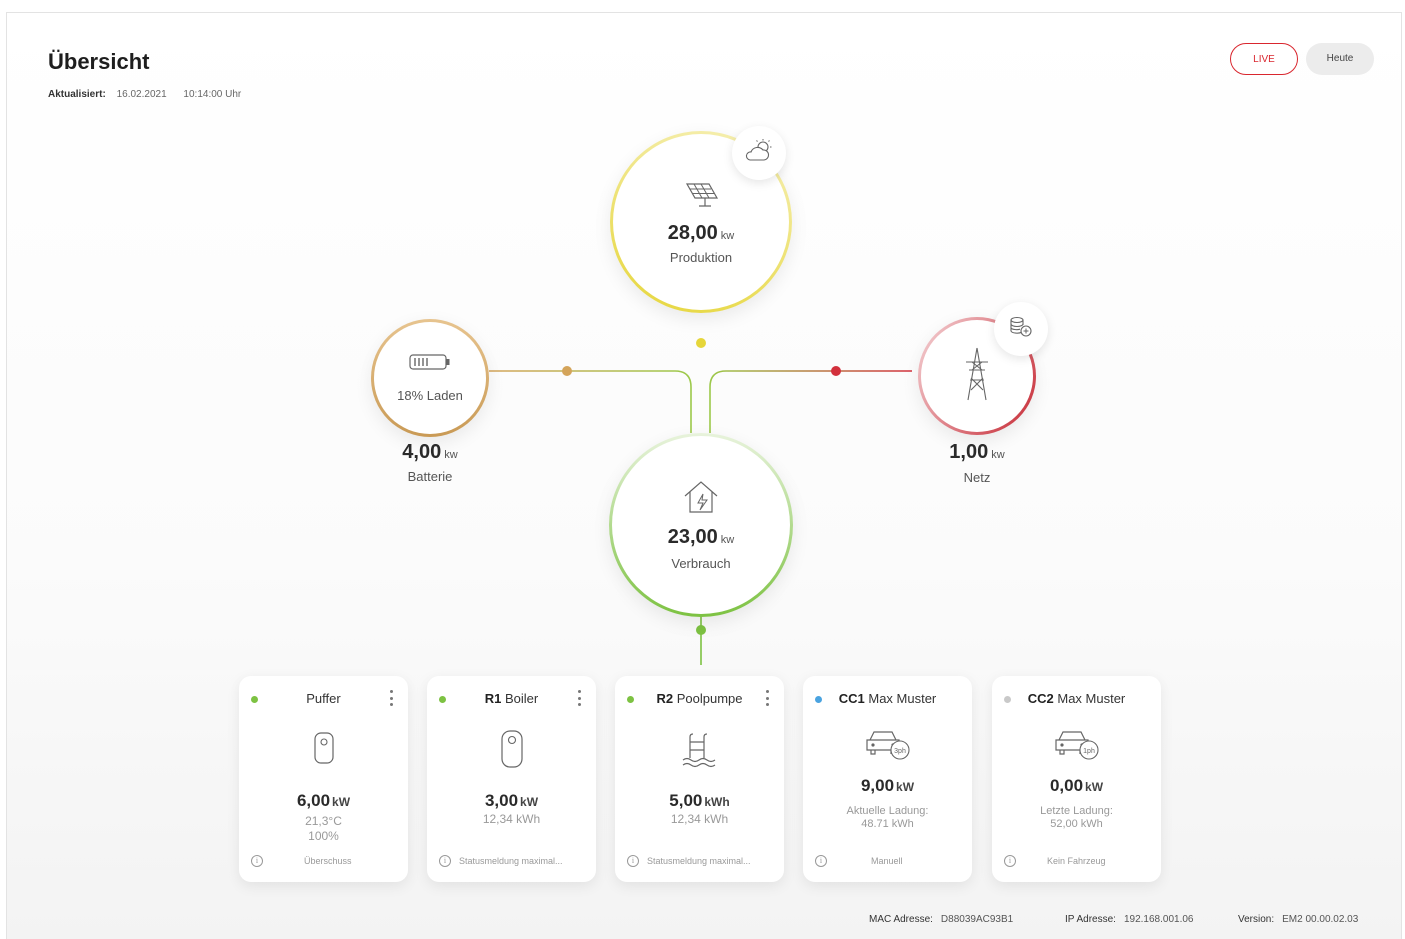  Describe the element at coordinates (1076, 698) in the screenshot. I see `card-title: CC2 Max Muster` at that location.